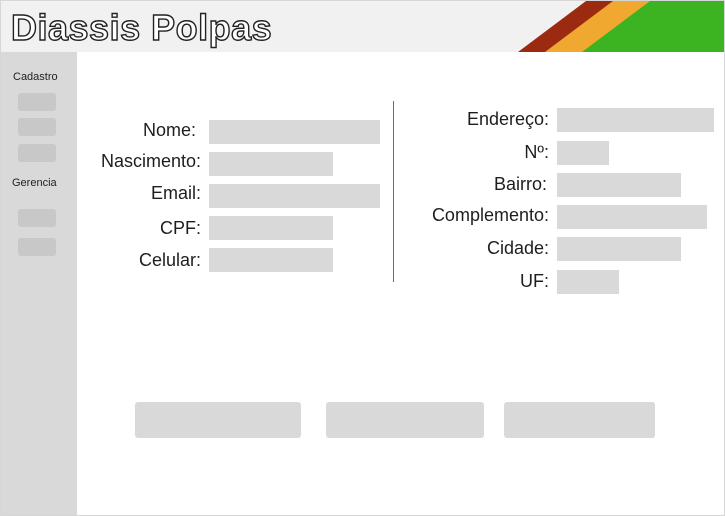  Describe the element at coordinates (169, 130) in the screenshot. I see `nome-label: Nome:` at that location.